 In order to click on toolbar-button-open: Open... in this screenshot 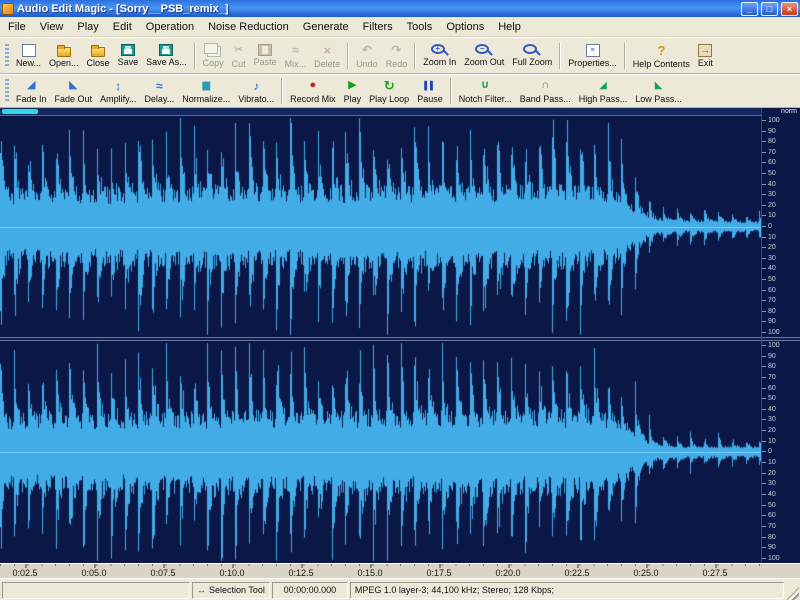, I will do `click(64, 56)`.